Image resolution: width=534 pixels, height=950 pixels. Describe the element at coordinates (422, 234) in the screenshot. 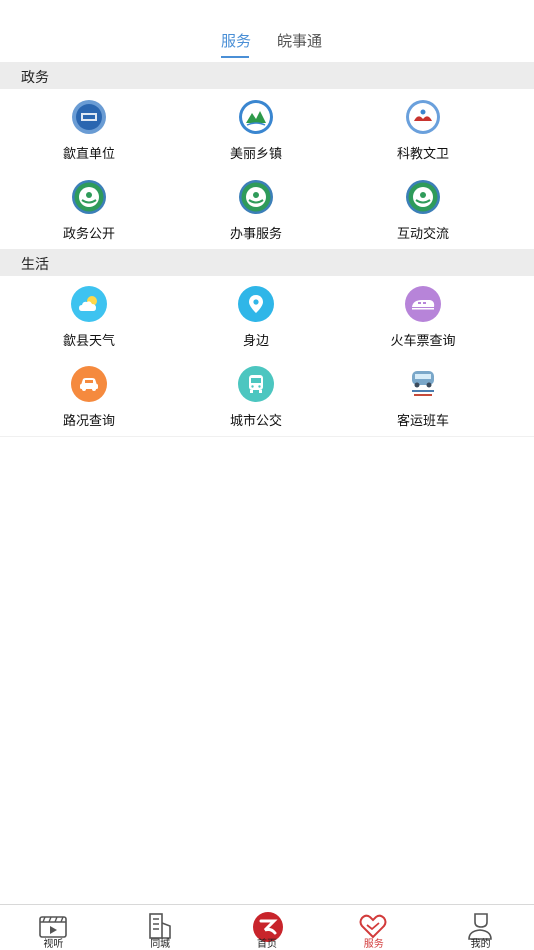

I see `service-label: 互动交流` at that location.